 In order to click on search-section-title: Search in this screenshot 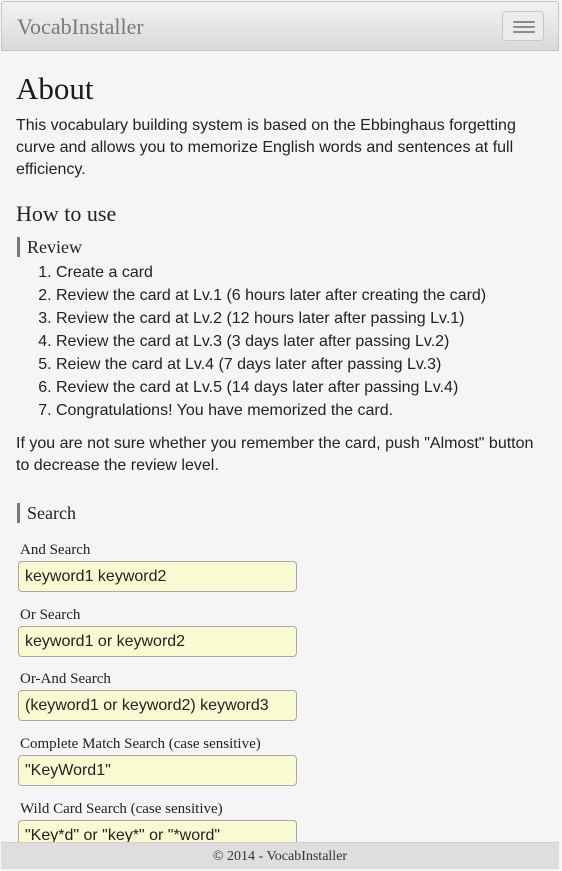, I will do `click(281, 513)`.